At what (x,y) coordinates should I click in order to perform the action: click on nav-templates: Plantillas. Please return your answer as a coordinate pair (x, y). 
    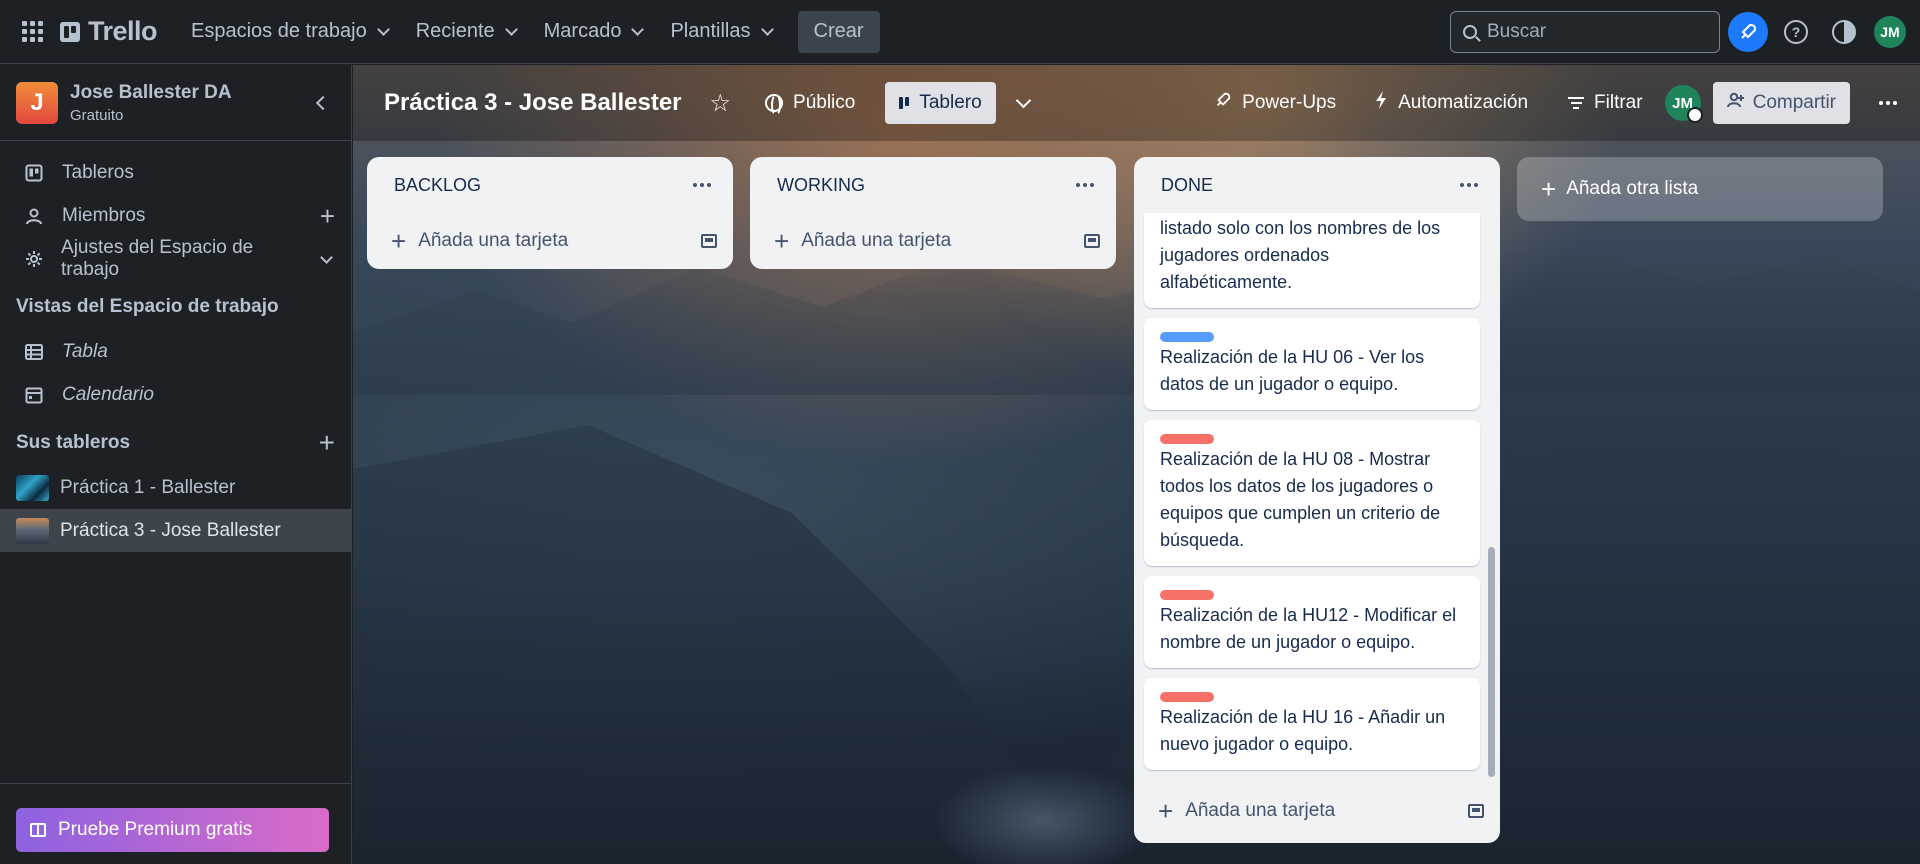
    Looking at the image, I should click on (720, 32).